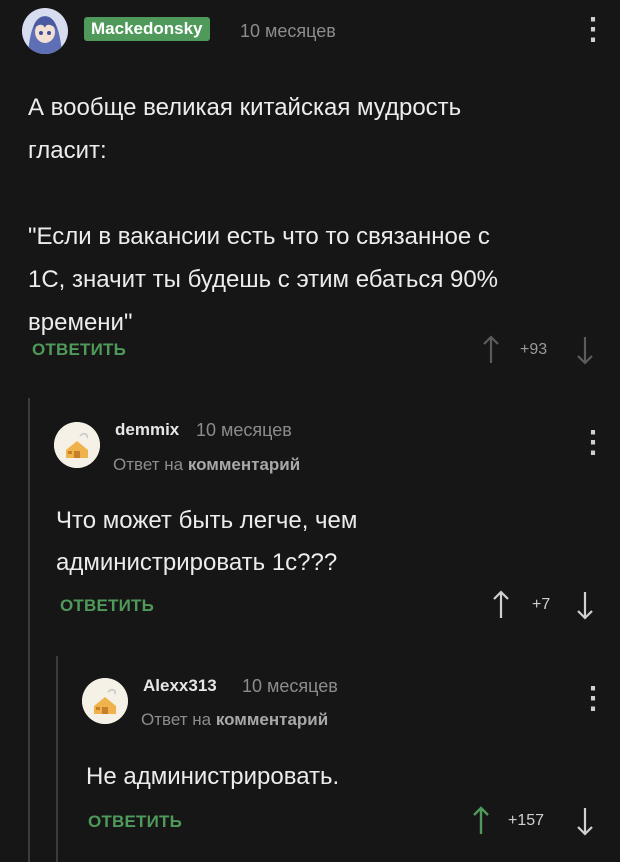 This screenshot has height=862, width=620. I want to click on text-line: гласит:, so click(67, 150).